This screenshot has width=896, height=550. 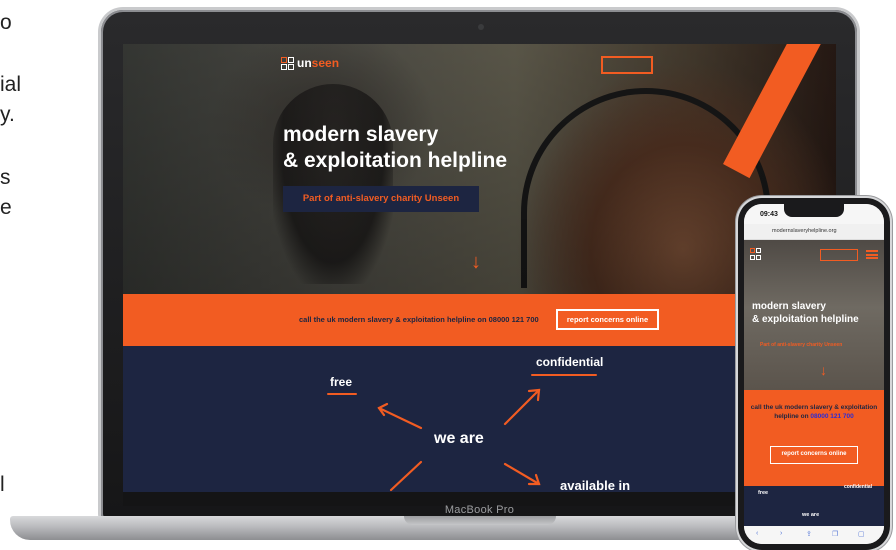 What do you see at coordinates (476, 262) in the screenshot?
I see `scroll-down-arrow-icon: ↓` at bounding box center [476, 262].